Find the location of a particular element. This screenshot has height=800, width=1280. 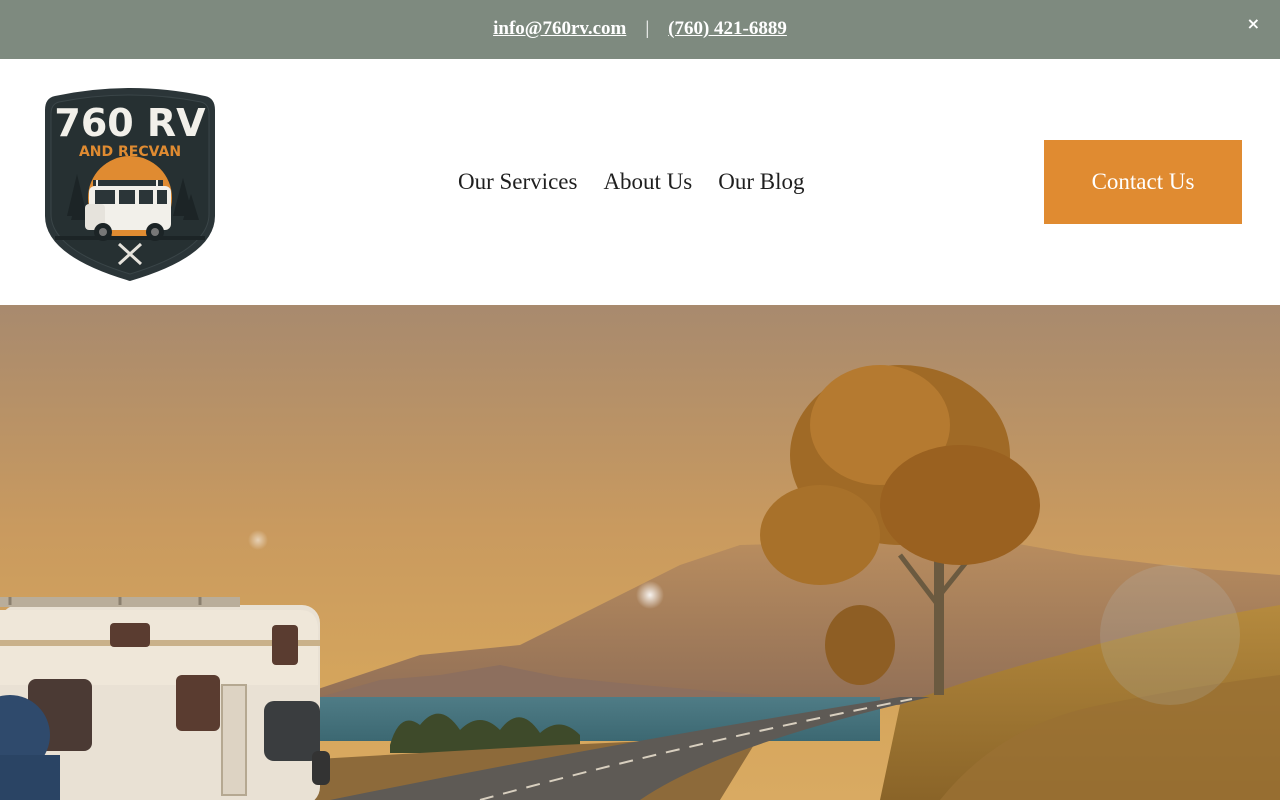

site-logo: 760 RV AND RECVAN is located at coordinates (130, 184).